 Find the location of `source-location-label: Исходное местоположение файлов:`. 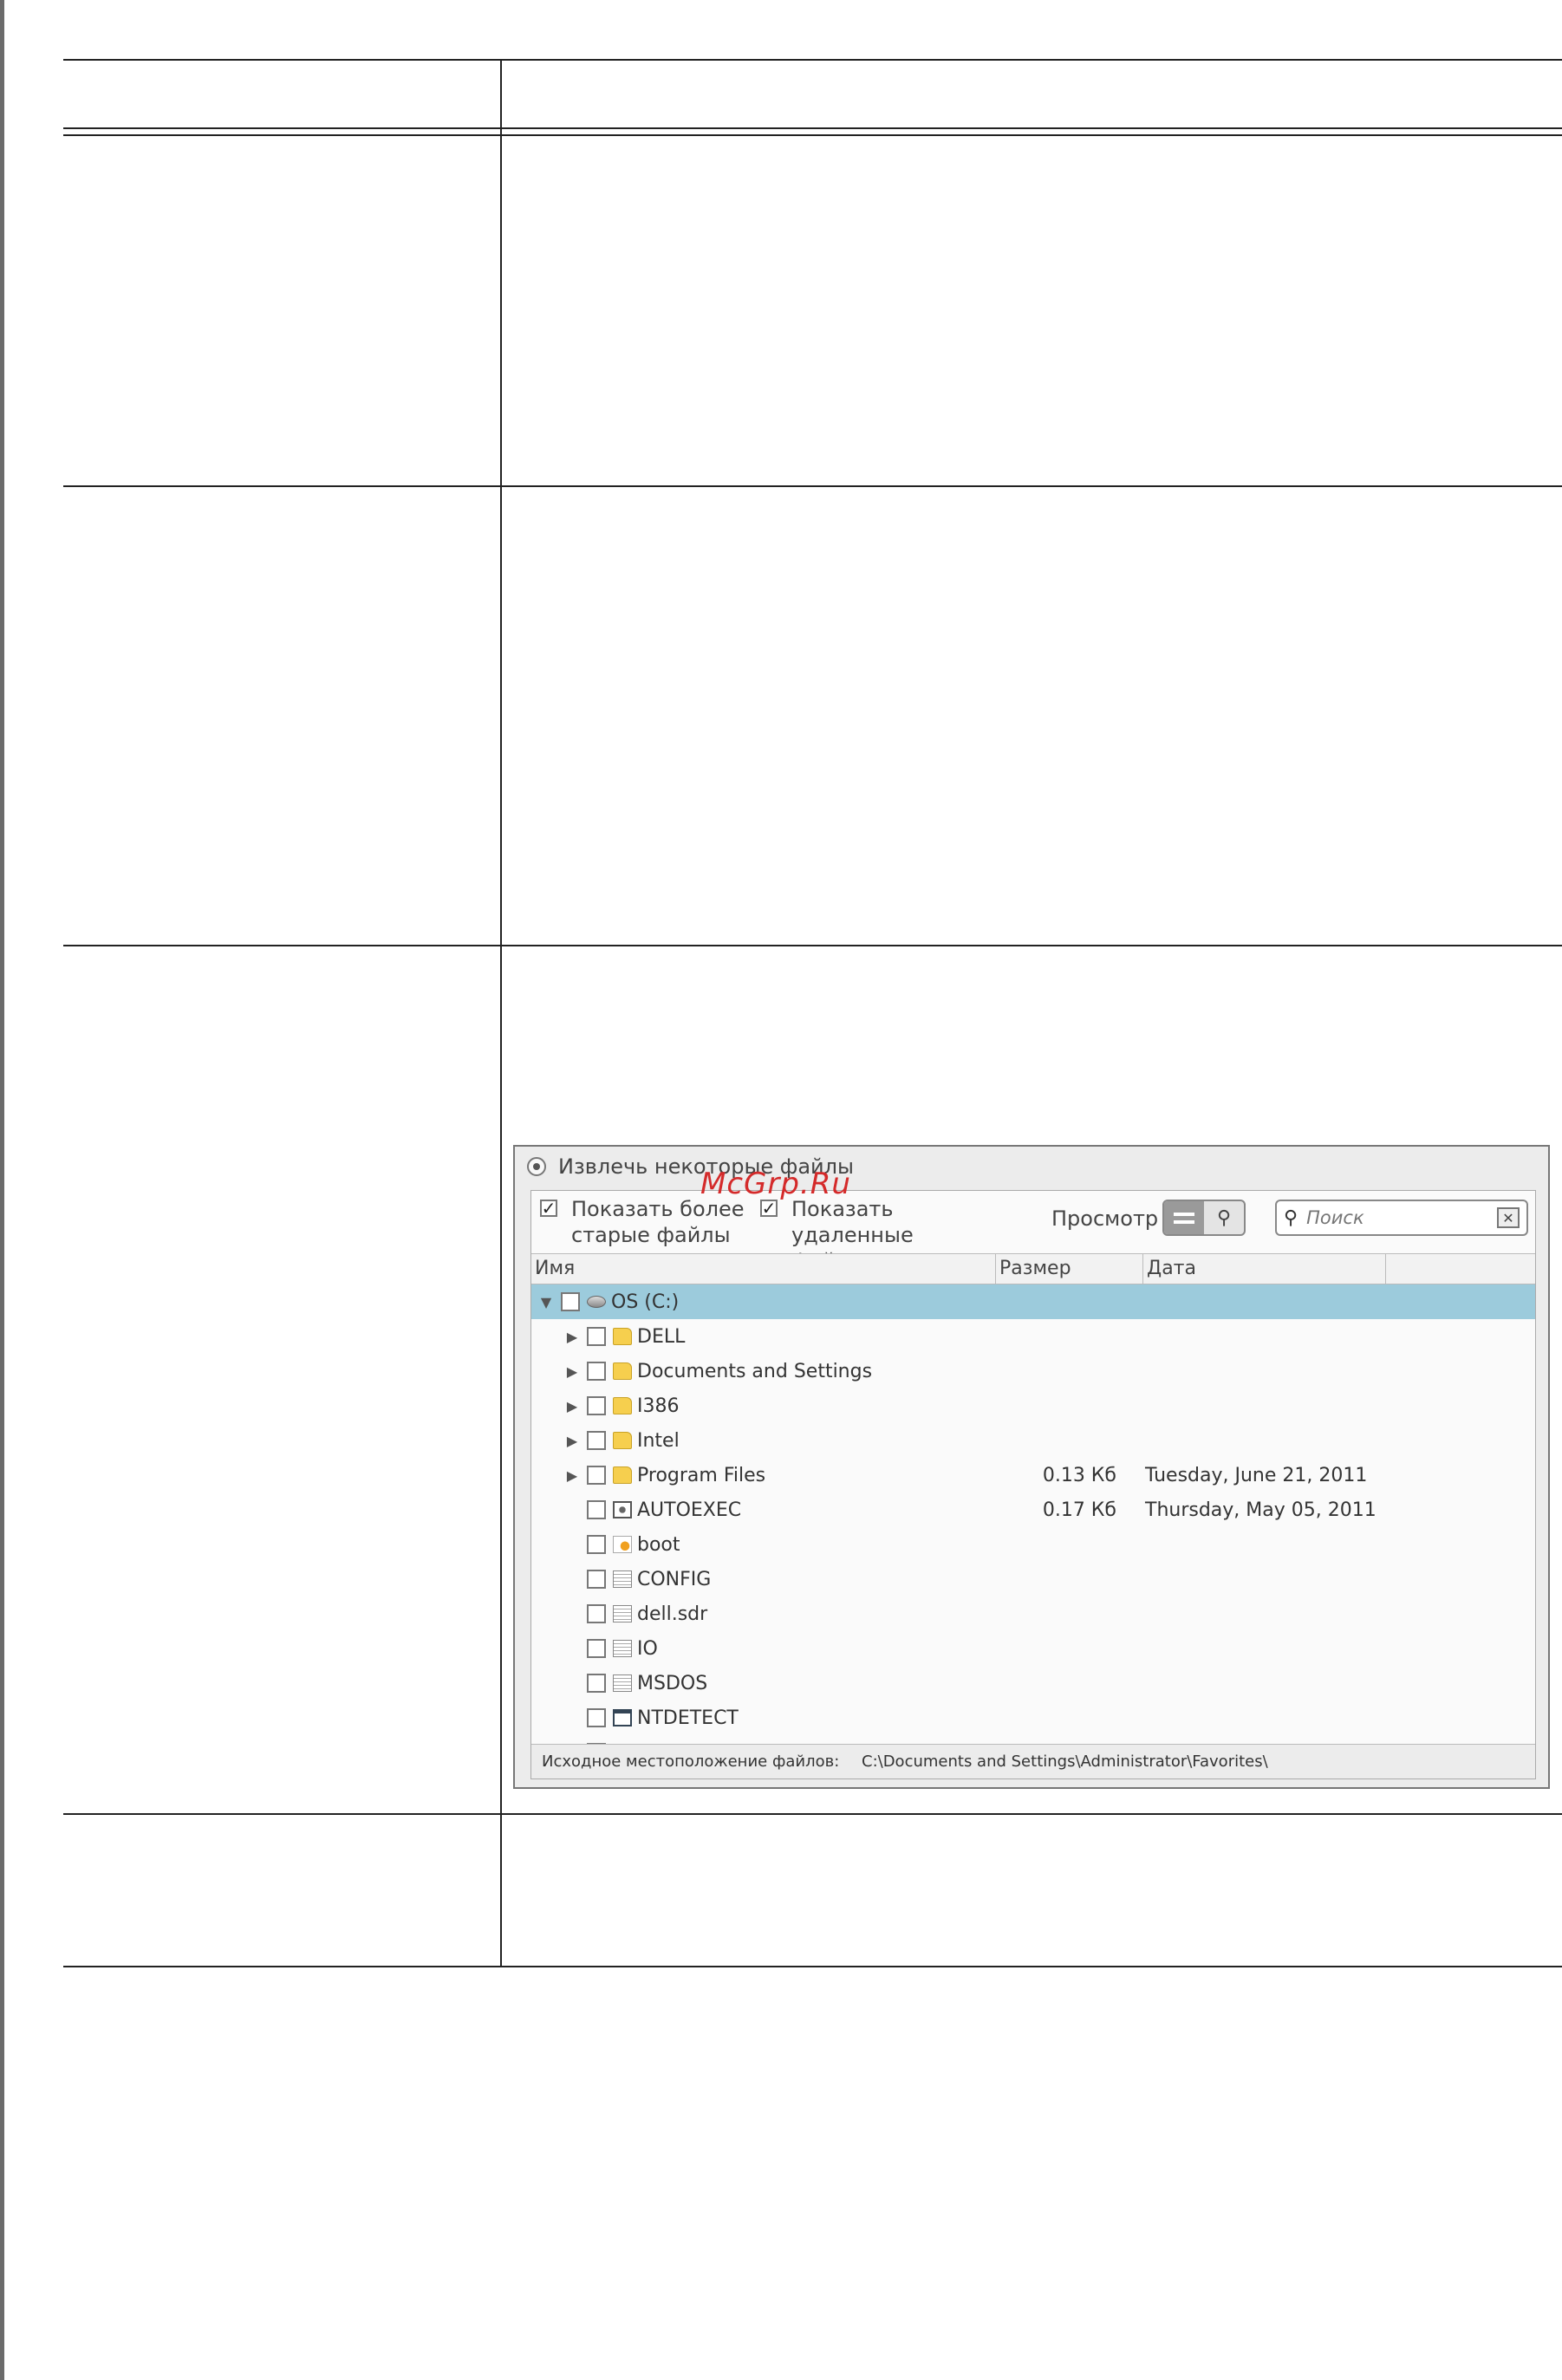

source-location-label: Исходное местоположение файлов: is located at coordinates (691, 1761).